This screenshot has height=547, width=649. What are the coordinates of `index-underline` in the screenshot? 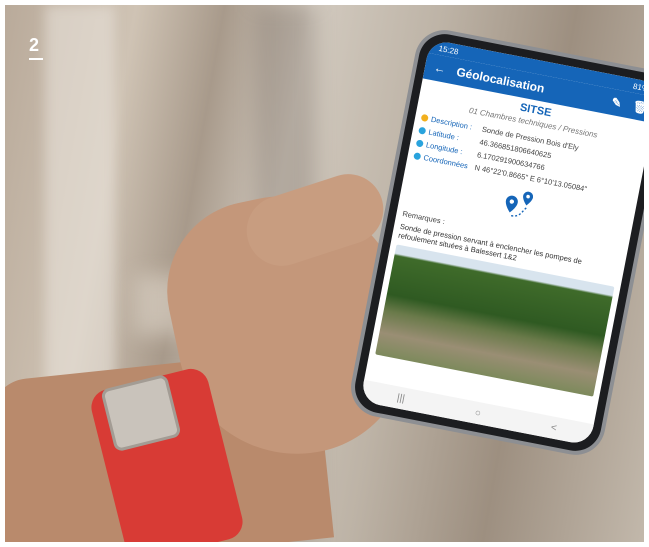 It's located at (36, 59).